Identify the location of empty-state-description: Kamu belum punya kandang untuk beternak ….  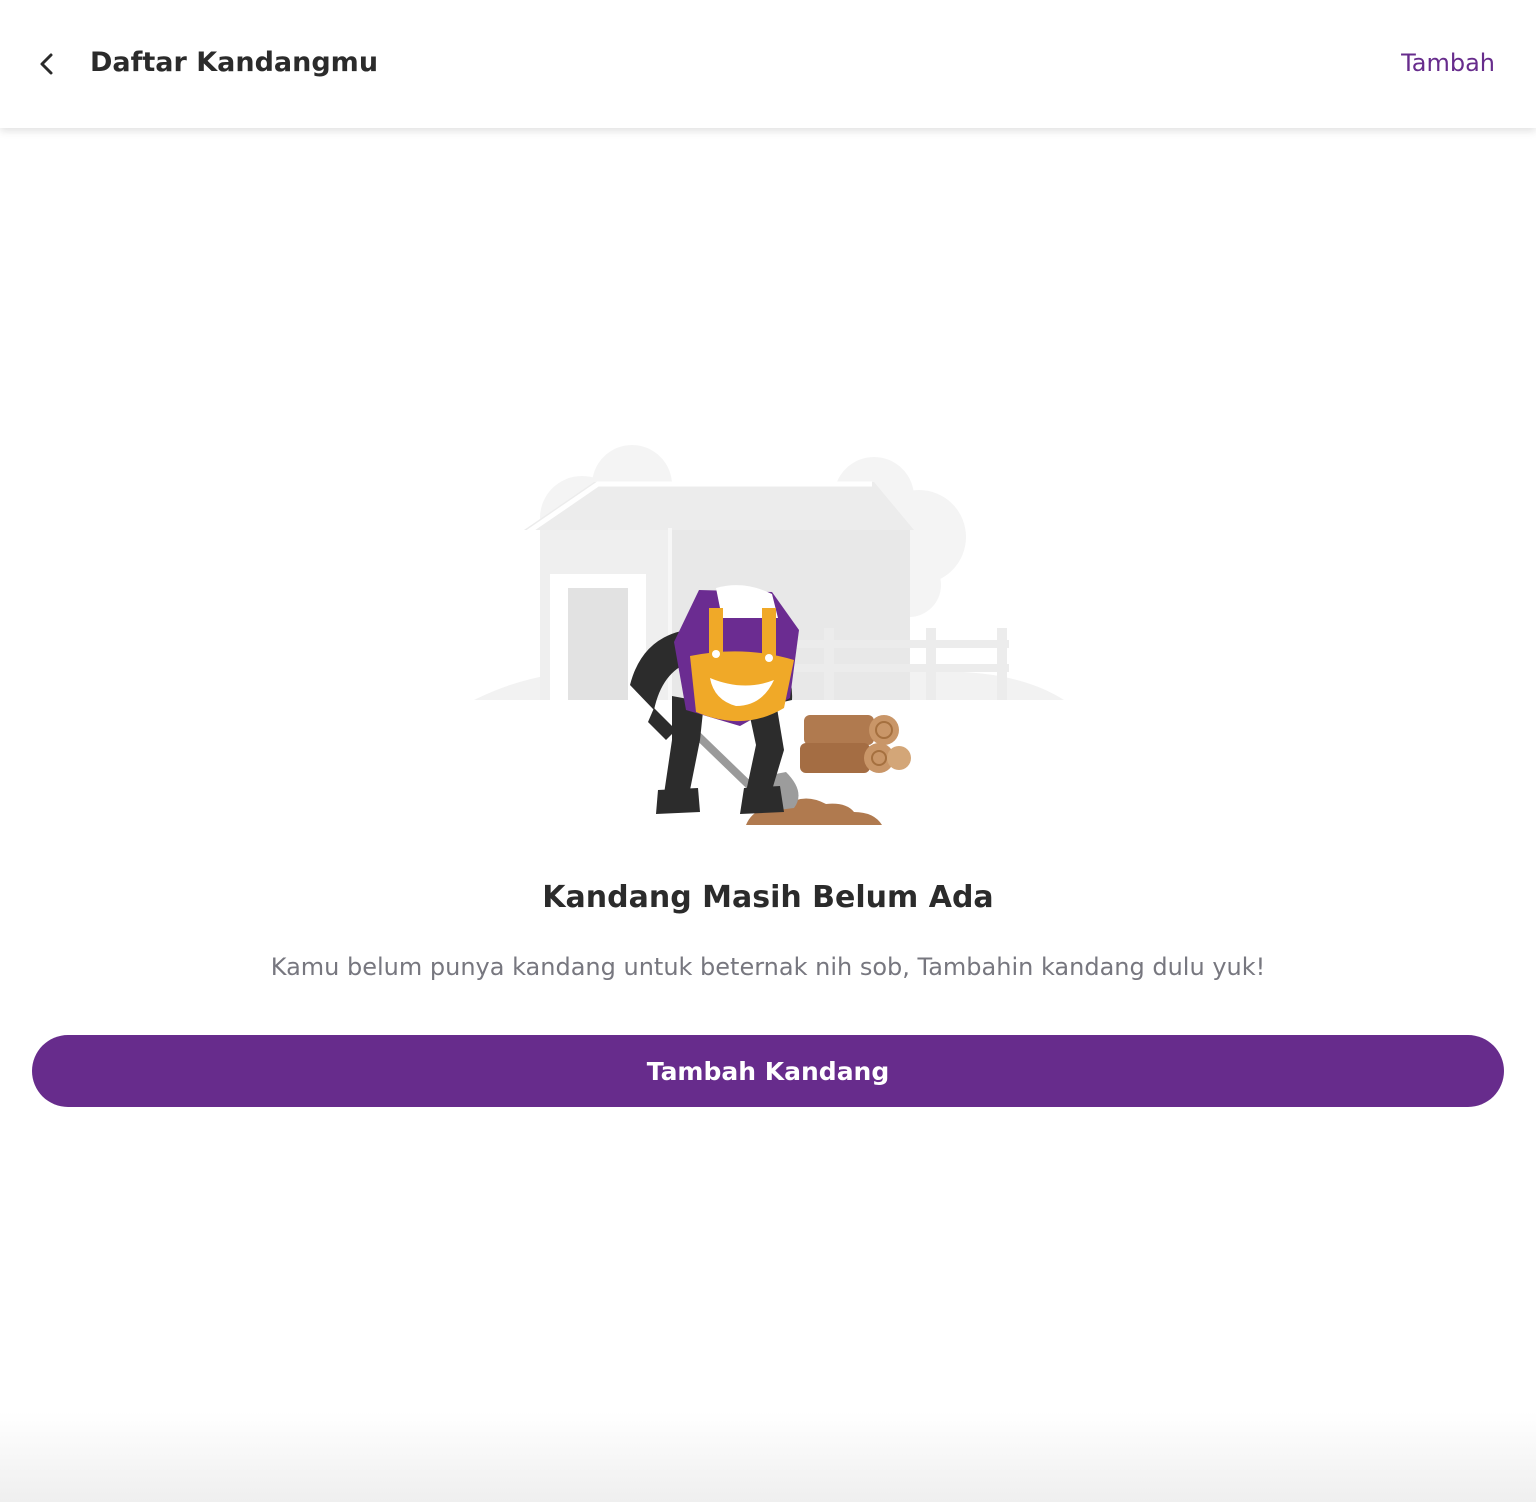
(768, 967).